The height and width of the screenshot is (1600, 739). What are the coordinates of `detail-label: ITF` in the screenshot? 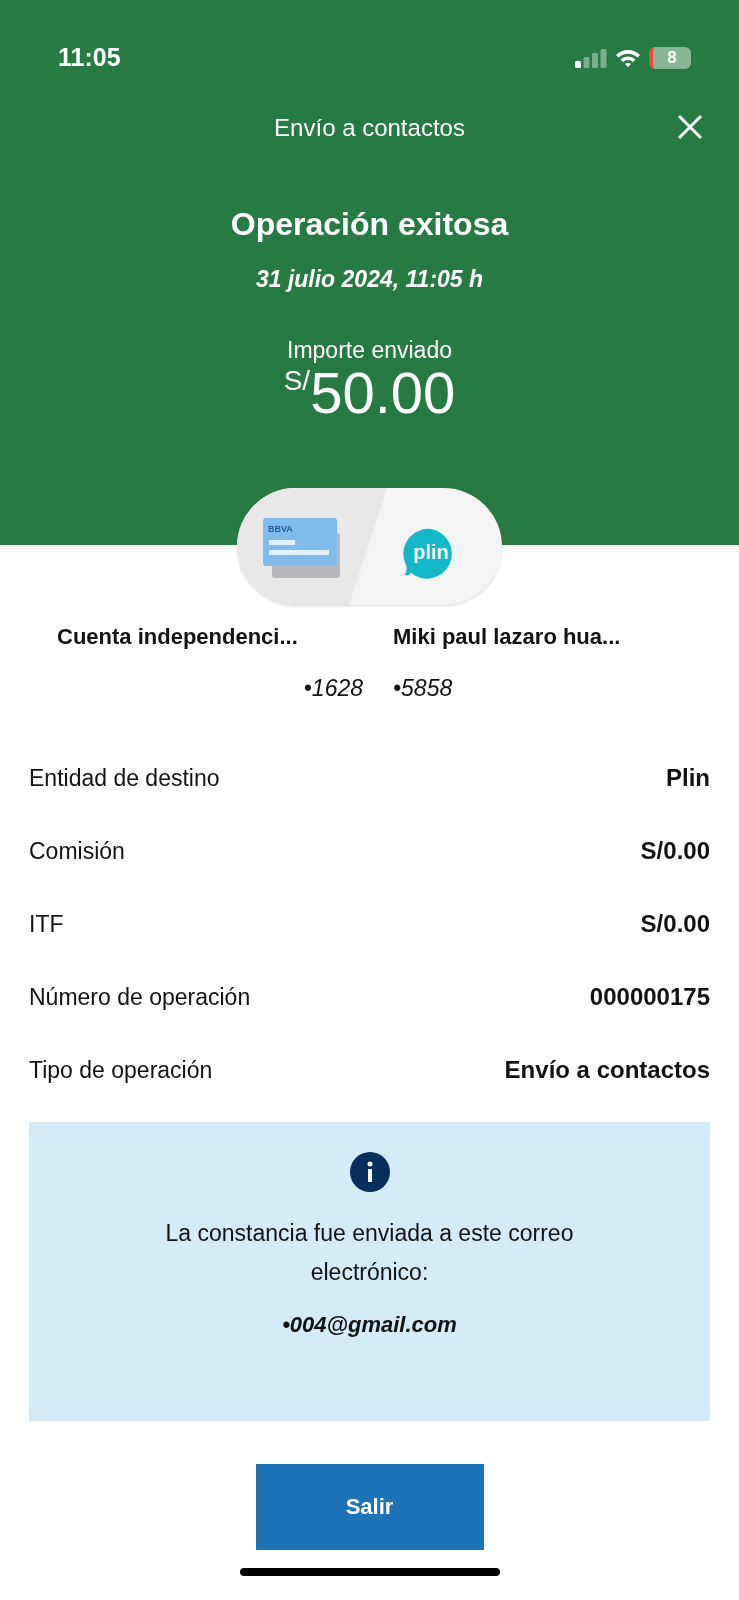 It's located at (46, 924).